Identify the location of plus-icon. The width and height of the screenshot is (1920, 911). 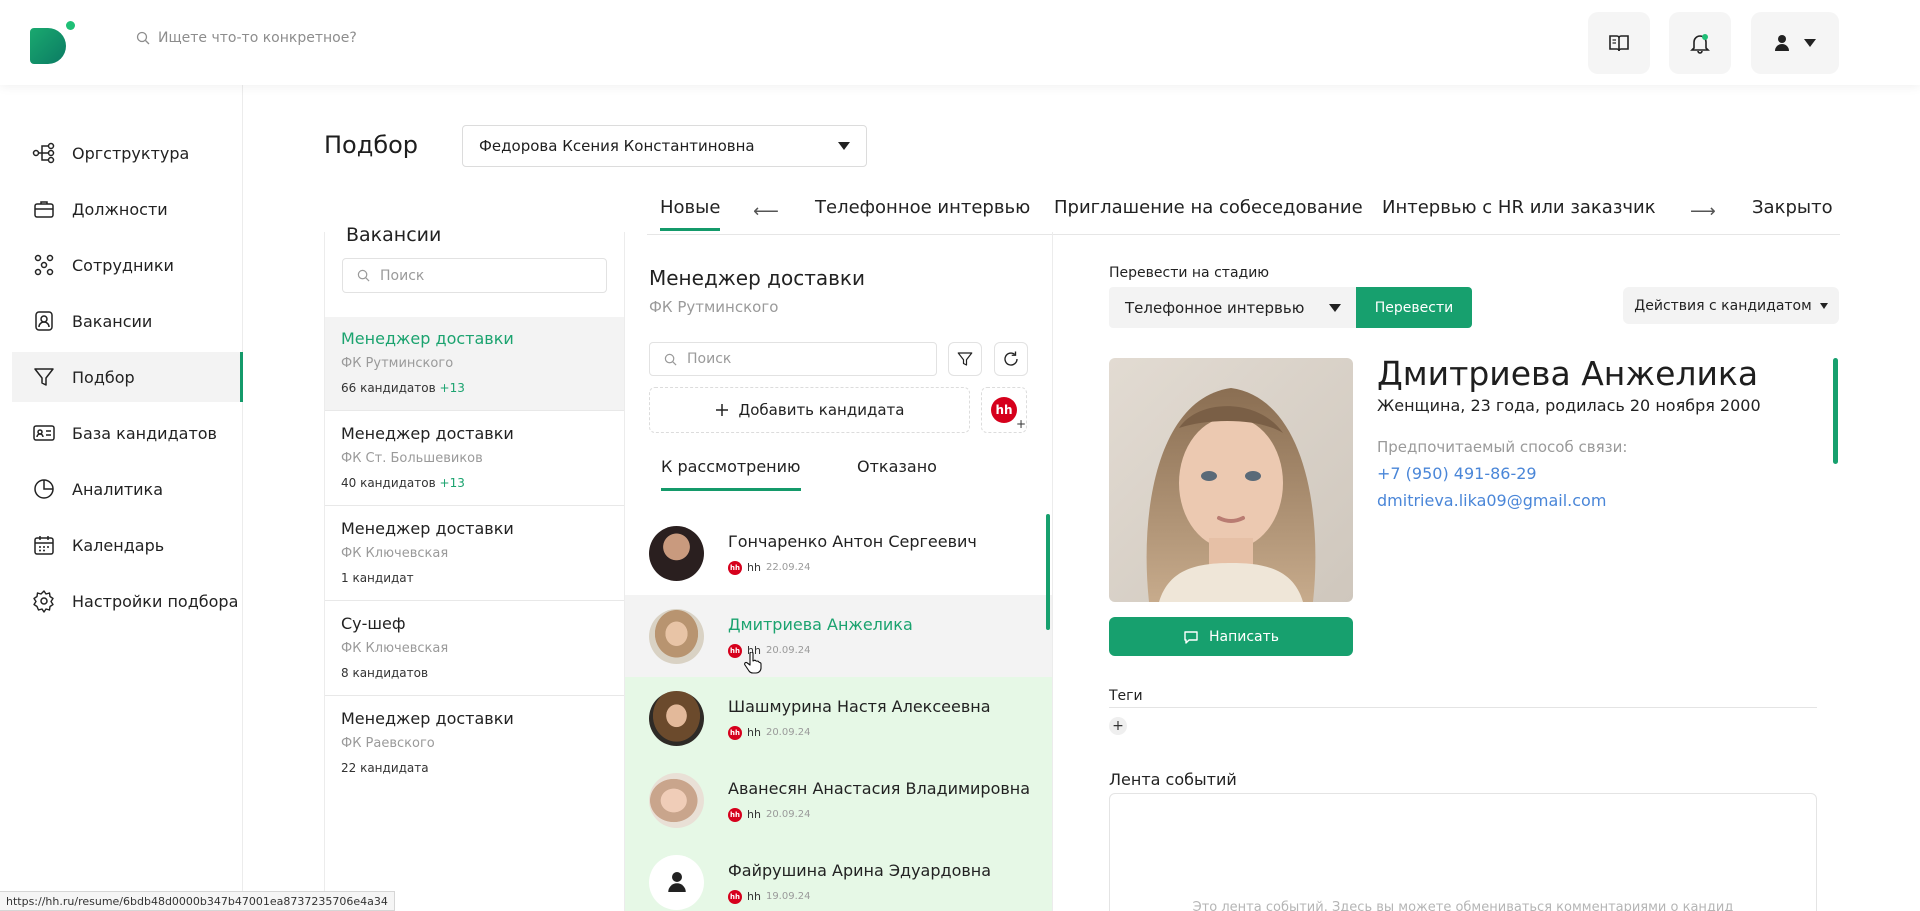
(721, 410).